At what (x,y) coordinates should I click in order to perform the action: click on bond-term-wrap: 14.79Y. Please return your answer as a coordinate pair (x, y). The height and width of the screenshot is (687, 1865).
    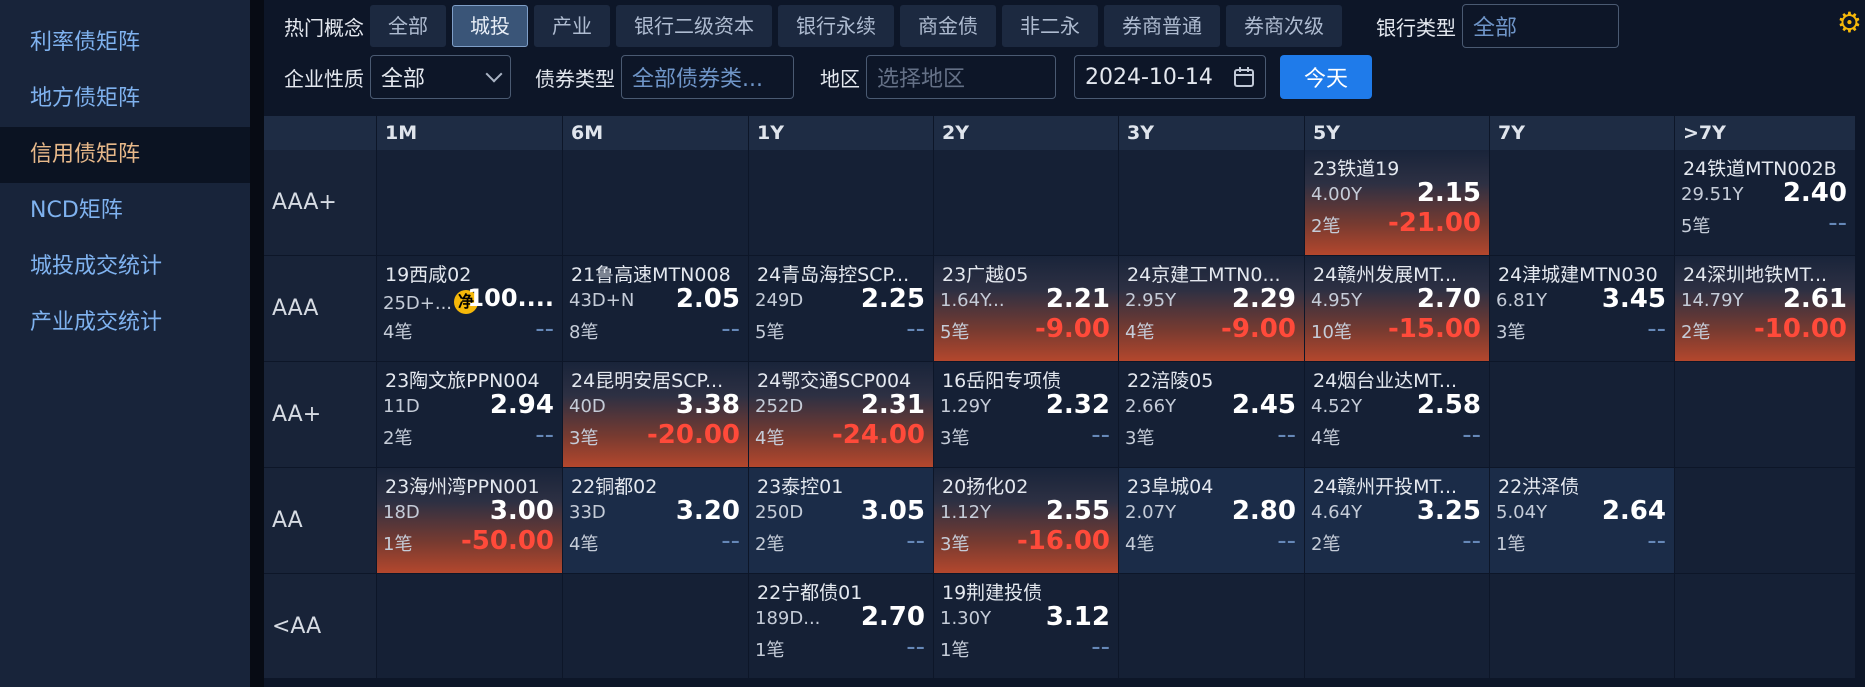
    Looking at the image, I should click on (1712, 300).